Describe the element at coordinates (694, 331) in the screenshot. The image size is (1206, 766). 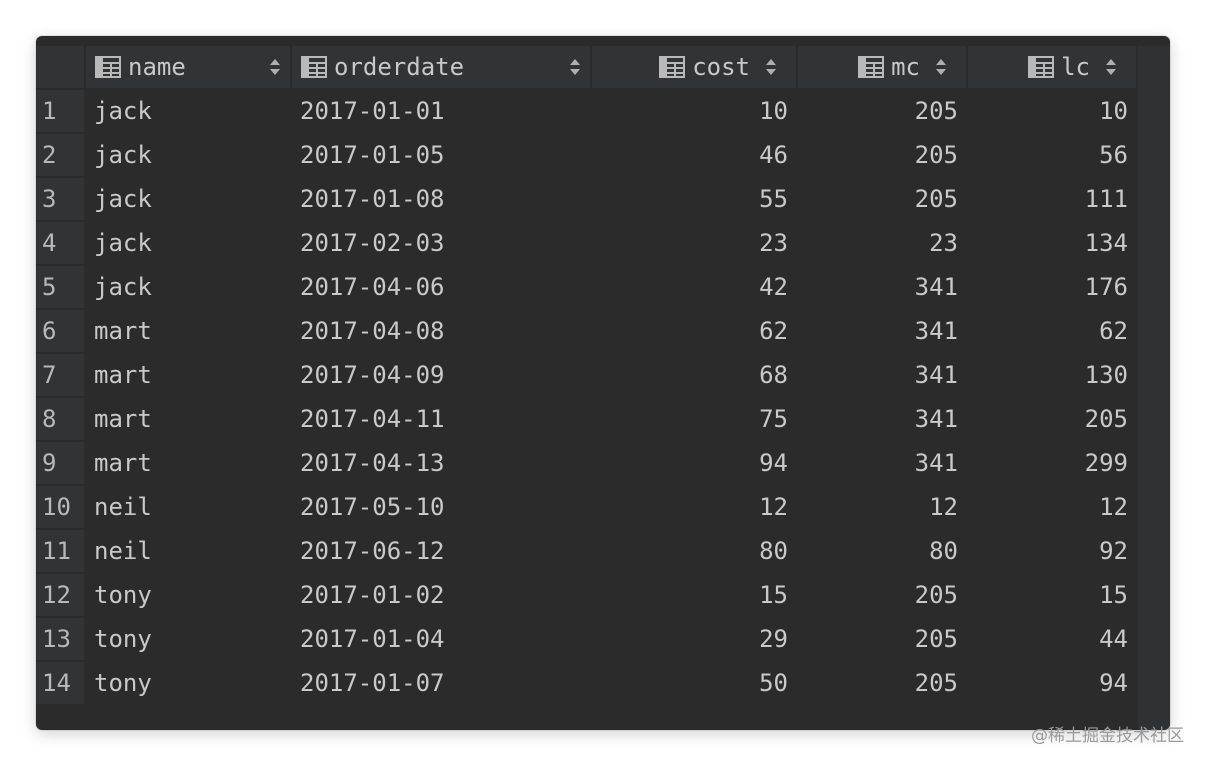
I see `cell-cost: 62` at that location.